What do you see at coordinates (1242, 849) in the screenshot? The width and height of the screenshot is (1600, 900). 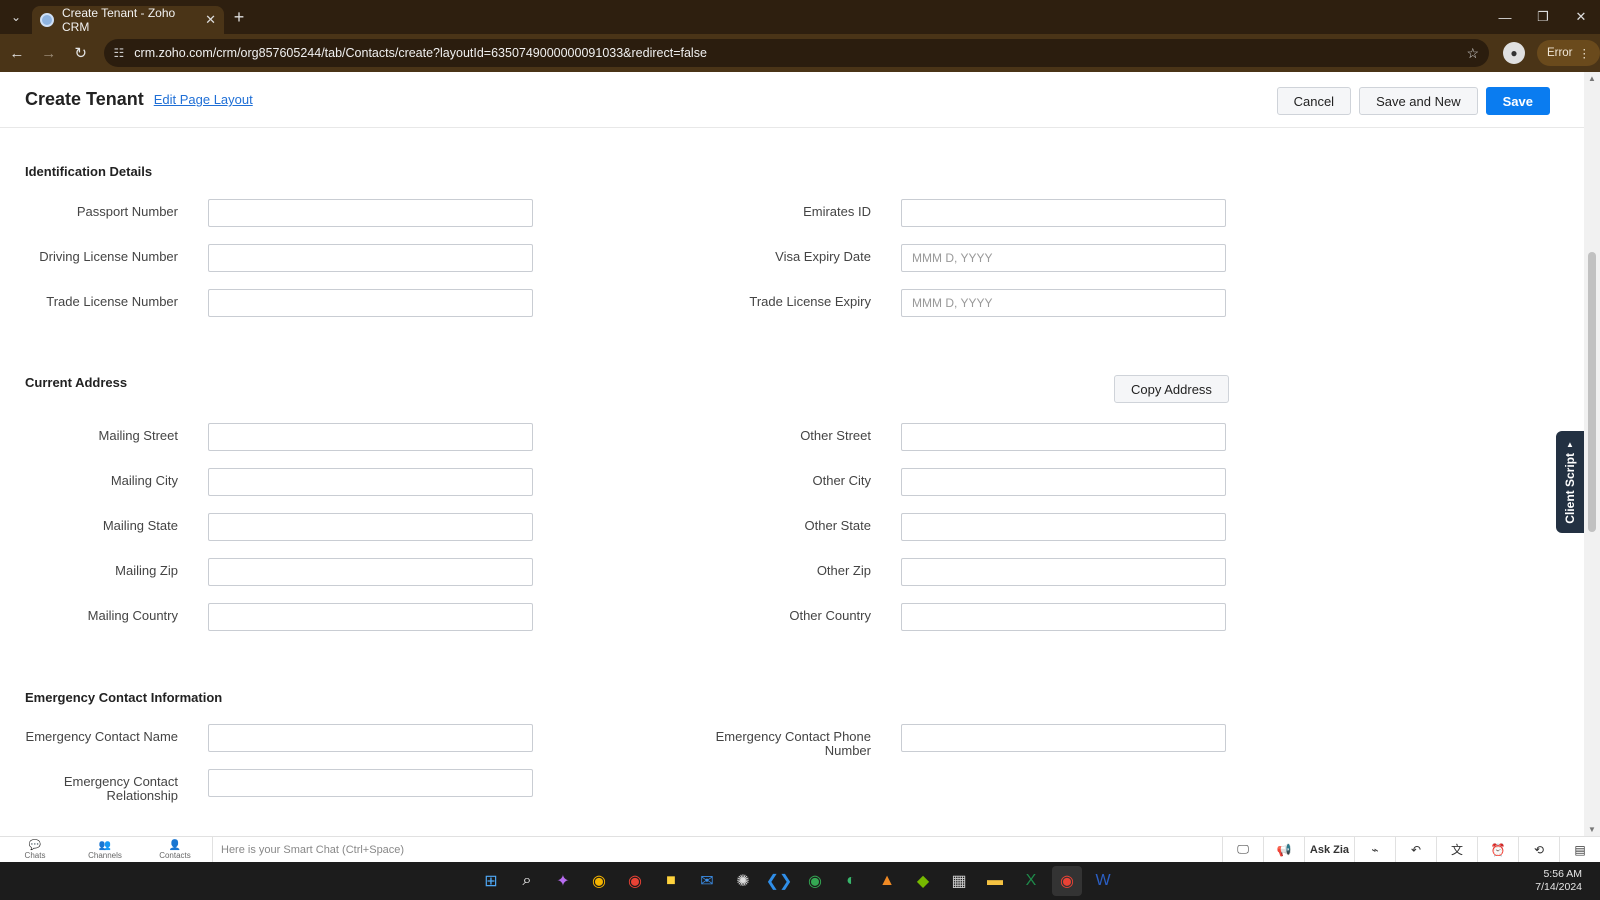 I see `screen-share-icon: 🖵` at bounding box center [1242, 849].